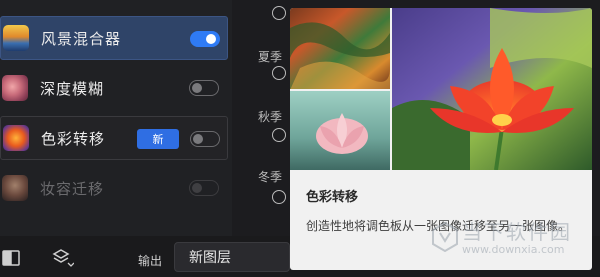  Describe the element at coordinates (270, 117) in the screenshot. I see `season-label: 秋季` at that location.